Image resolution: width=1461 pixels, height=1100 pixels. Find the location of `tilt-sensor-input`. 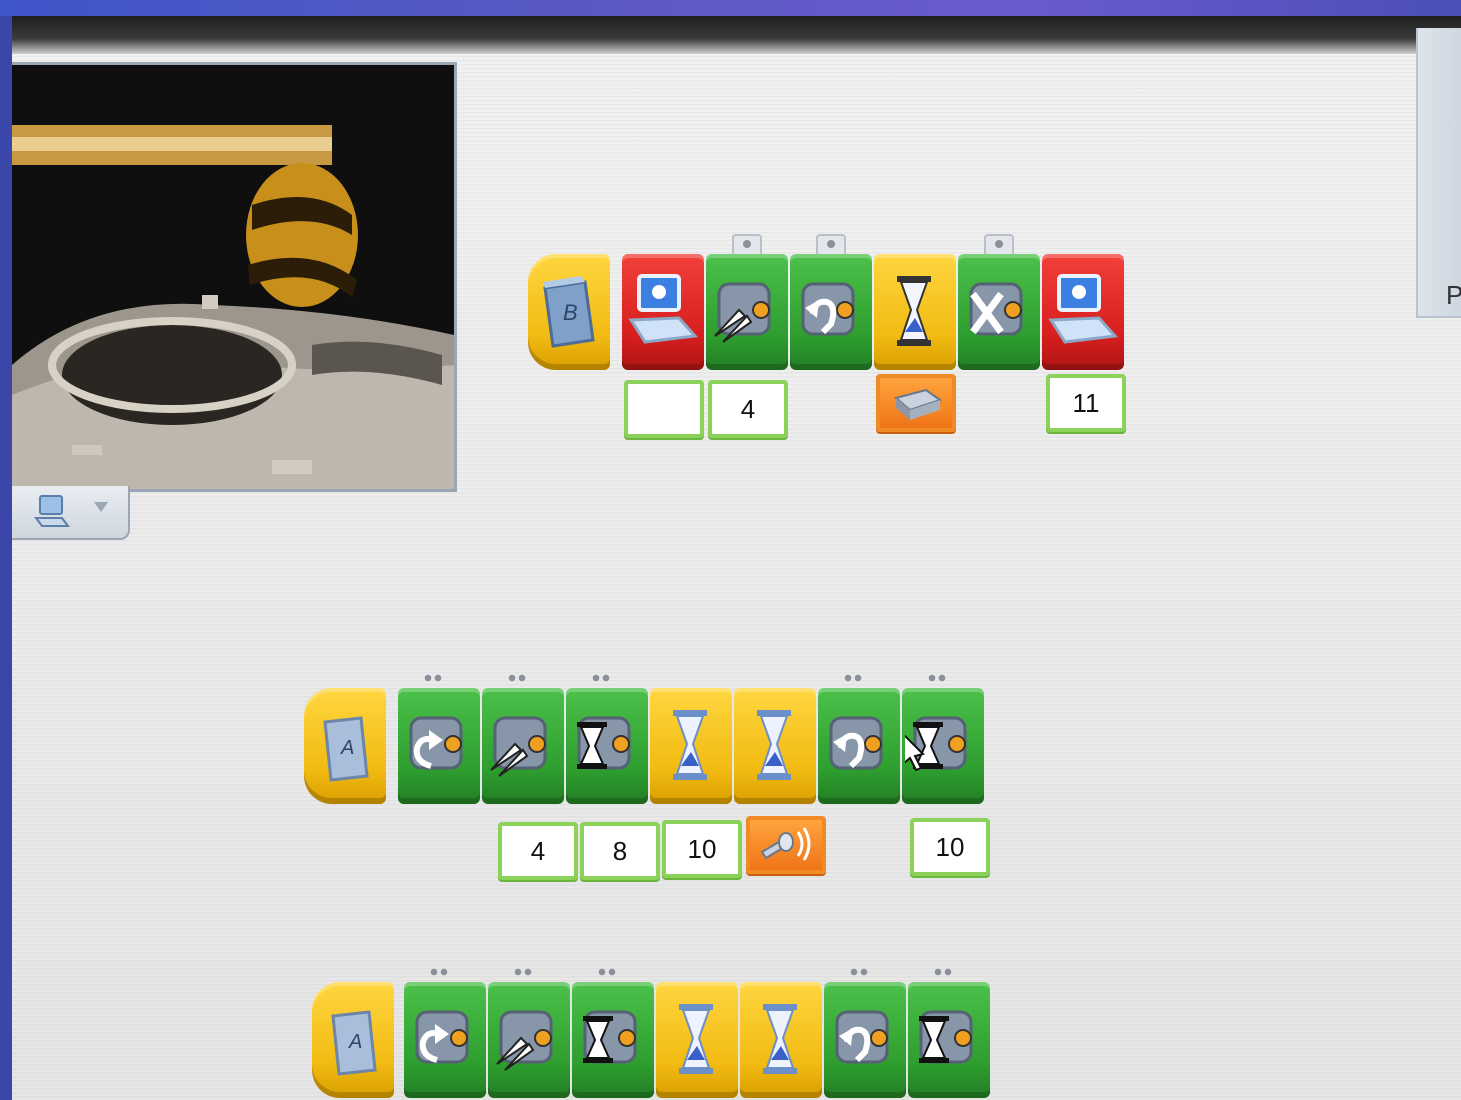

tilt-sensor-input is located at coordinates (916, 403).